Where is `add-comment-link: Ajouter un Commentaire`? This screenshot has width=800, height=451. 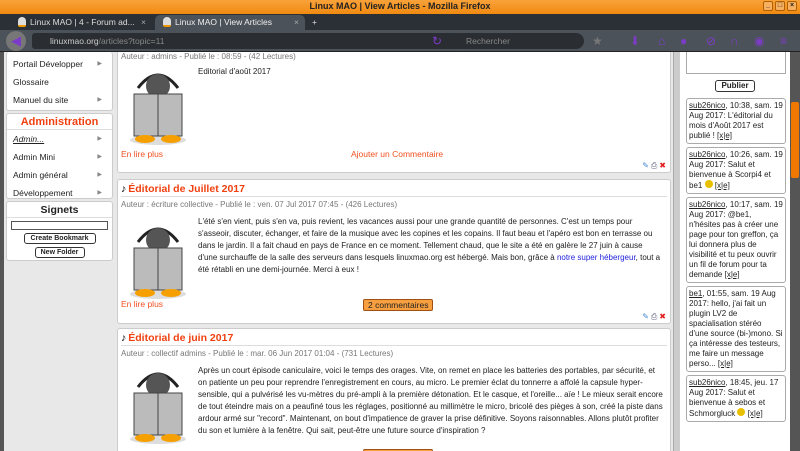 add-comment-link: Ajouter un Commentaire is located at coordinates (397, 154).